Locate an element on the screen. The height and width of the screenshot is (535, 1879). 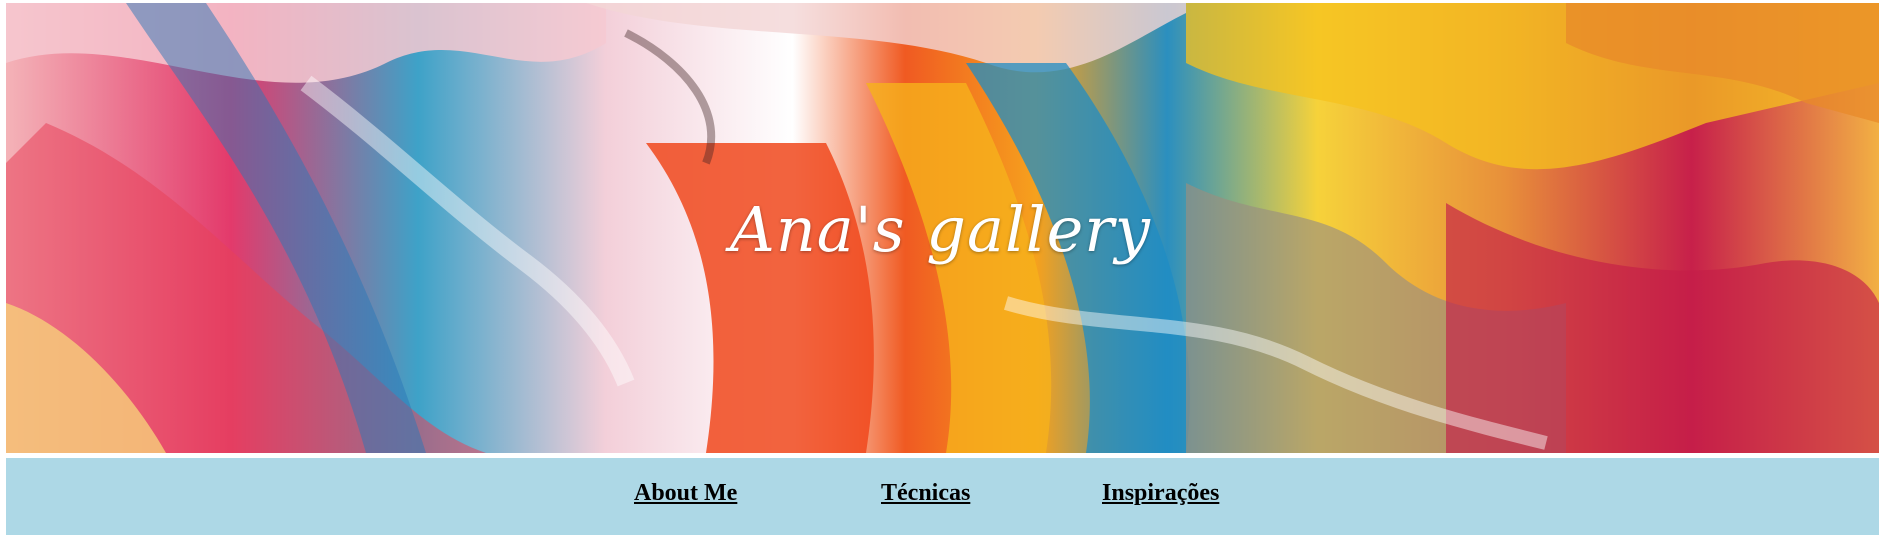
site-title: Ana's gallery is located at coordinates (940, 229).